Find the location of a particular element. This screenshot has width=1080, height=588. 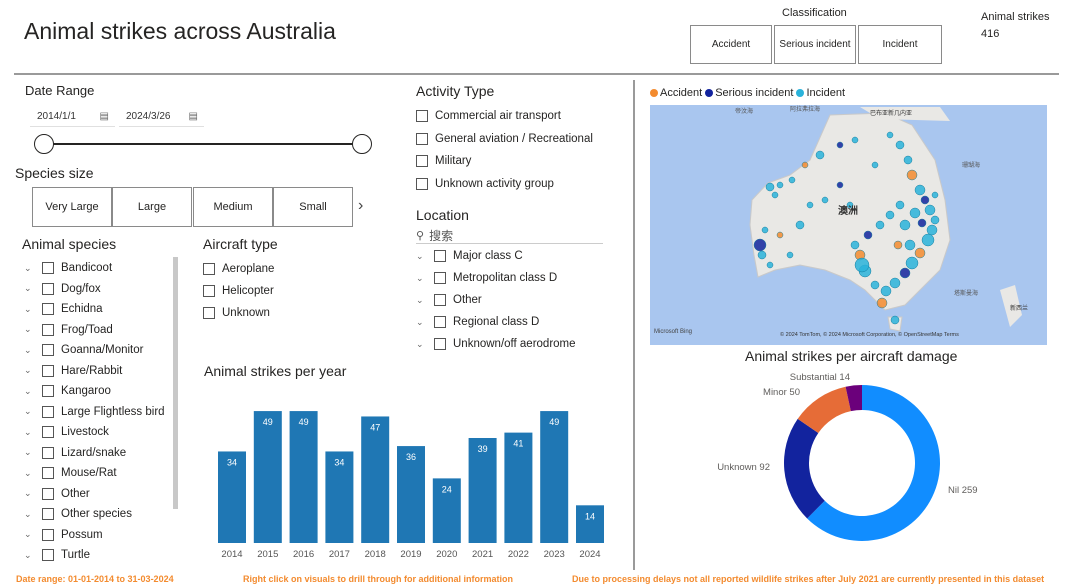

activity-type-item: Military is located at coordinates (521, 161).